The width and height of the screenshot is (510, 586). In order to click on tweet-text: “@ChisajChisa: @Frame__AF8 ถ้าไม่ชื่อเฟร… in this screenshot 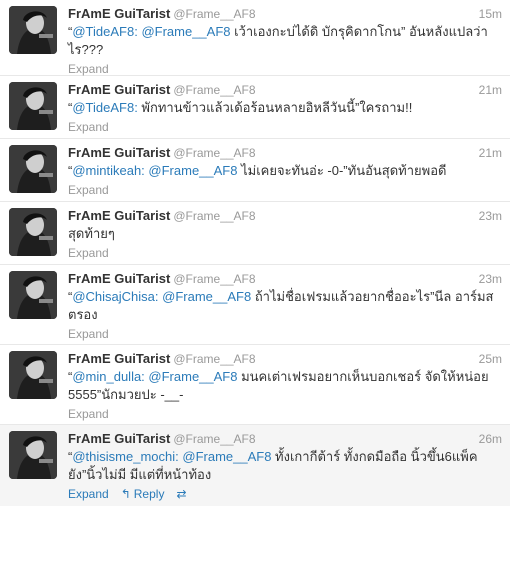, I will do `click(284, 306)`.